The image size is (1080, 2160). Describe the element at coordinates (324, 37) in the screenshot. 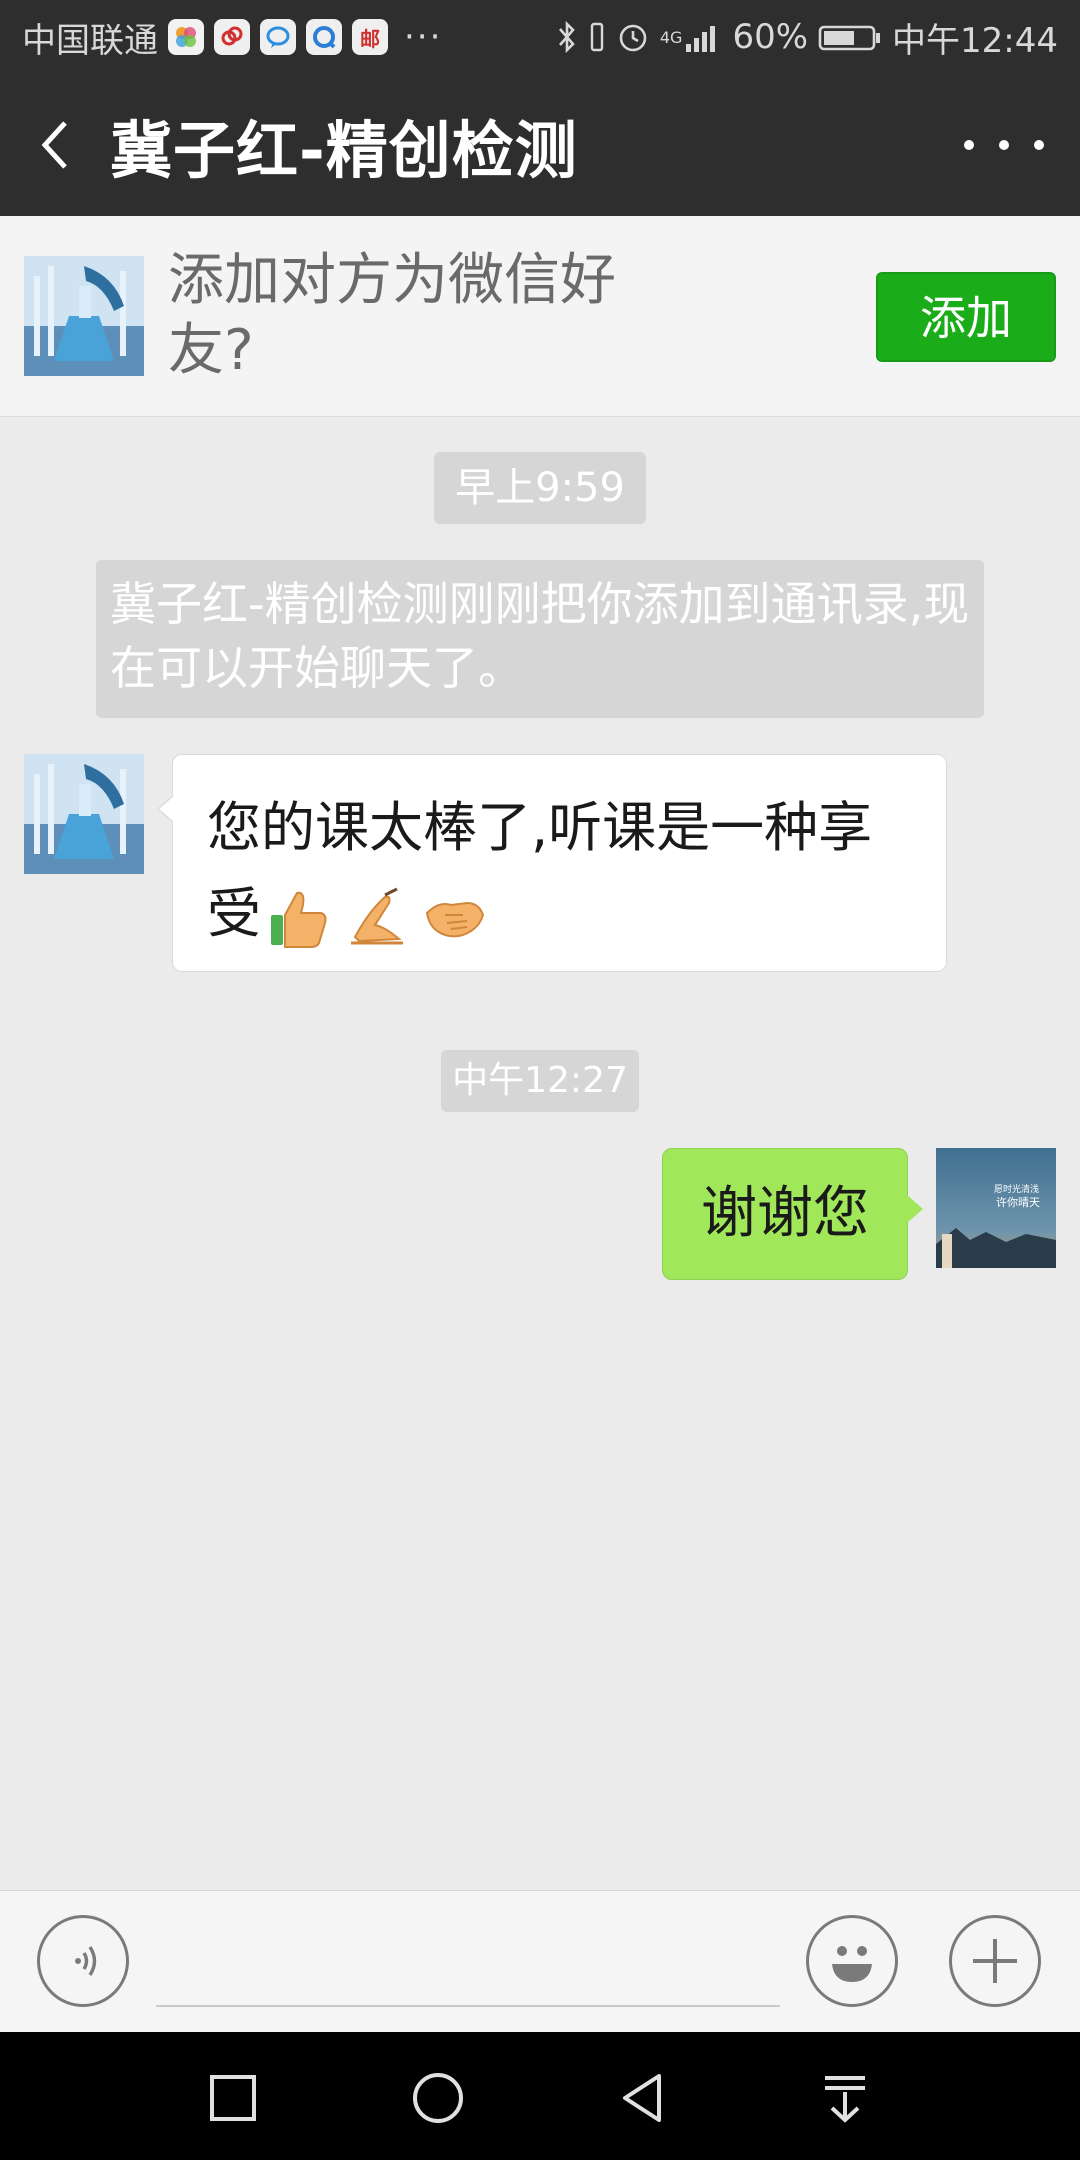

I see `browser-app-icon` at that location.